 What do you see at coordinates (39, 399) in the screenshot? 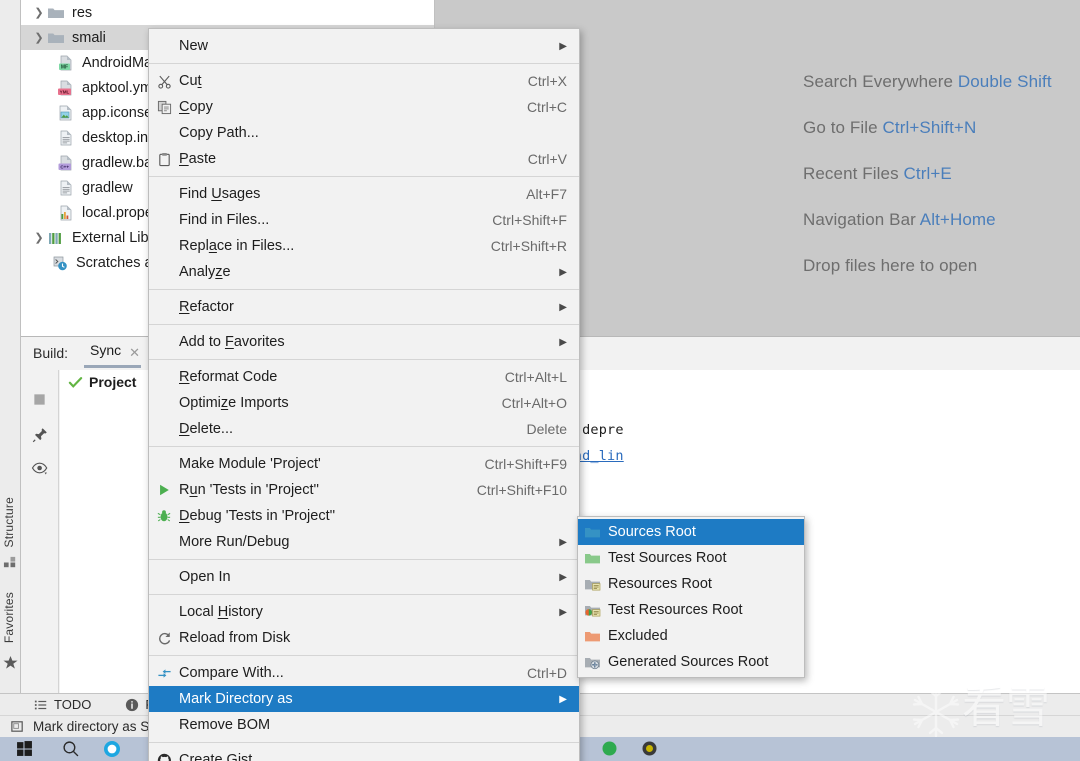
I see `stop-icon` at bounding box center [39, 399].